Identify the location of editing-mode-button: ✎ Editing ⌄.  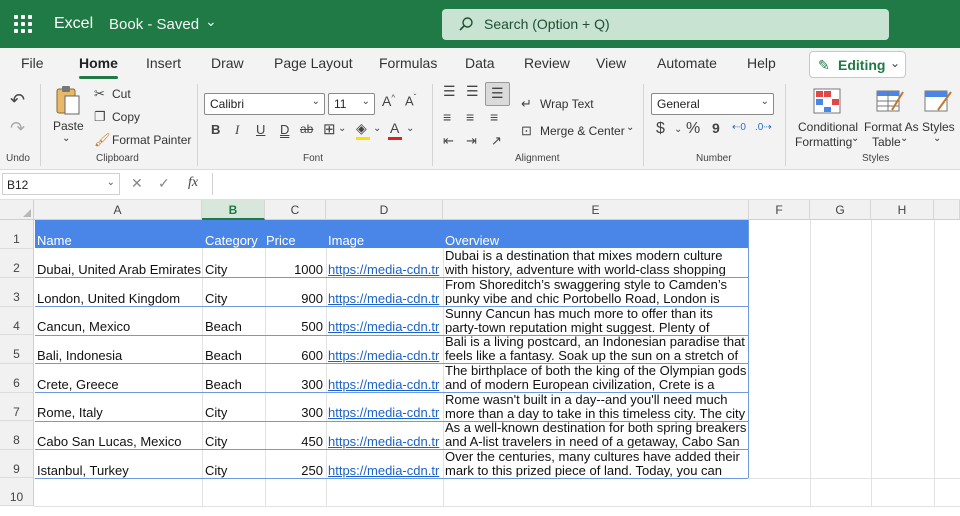
(857, 64).